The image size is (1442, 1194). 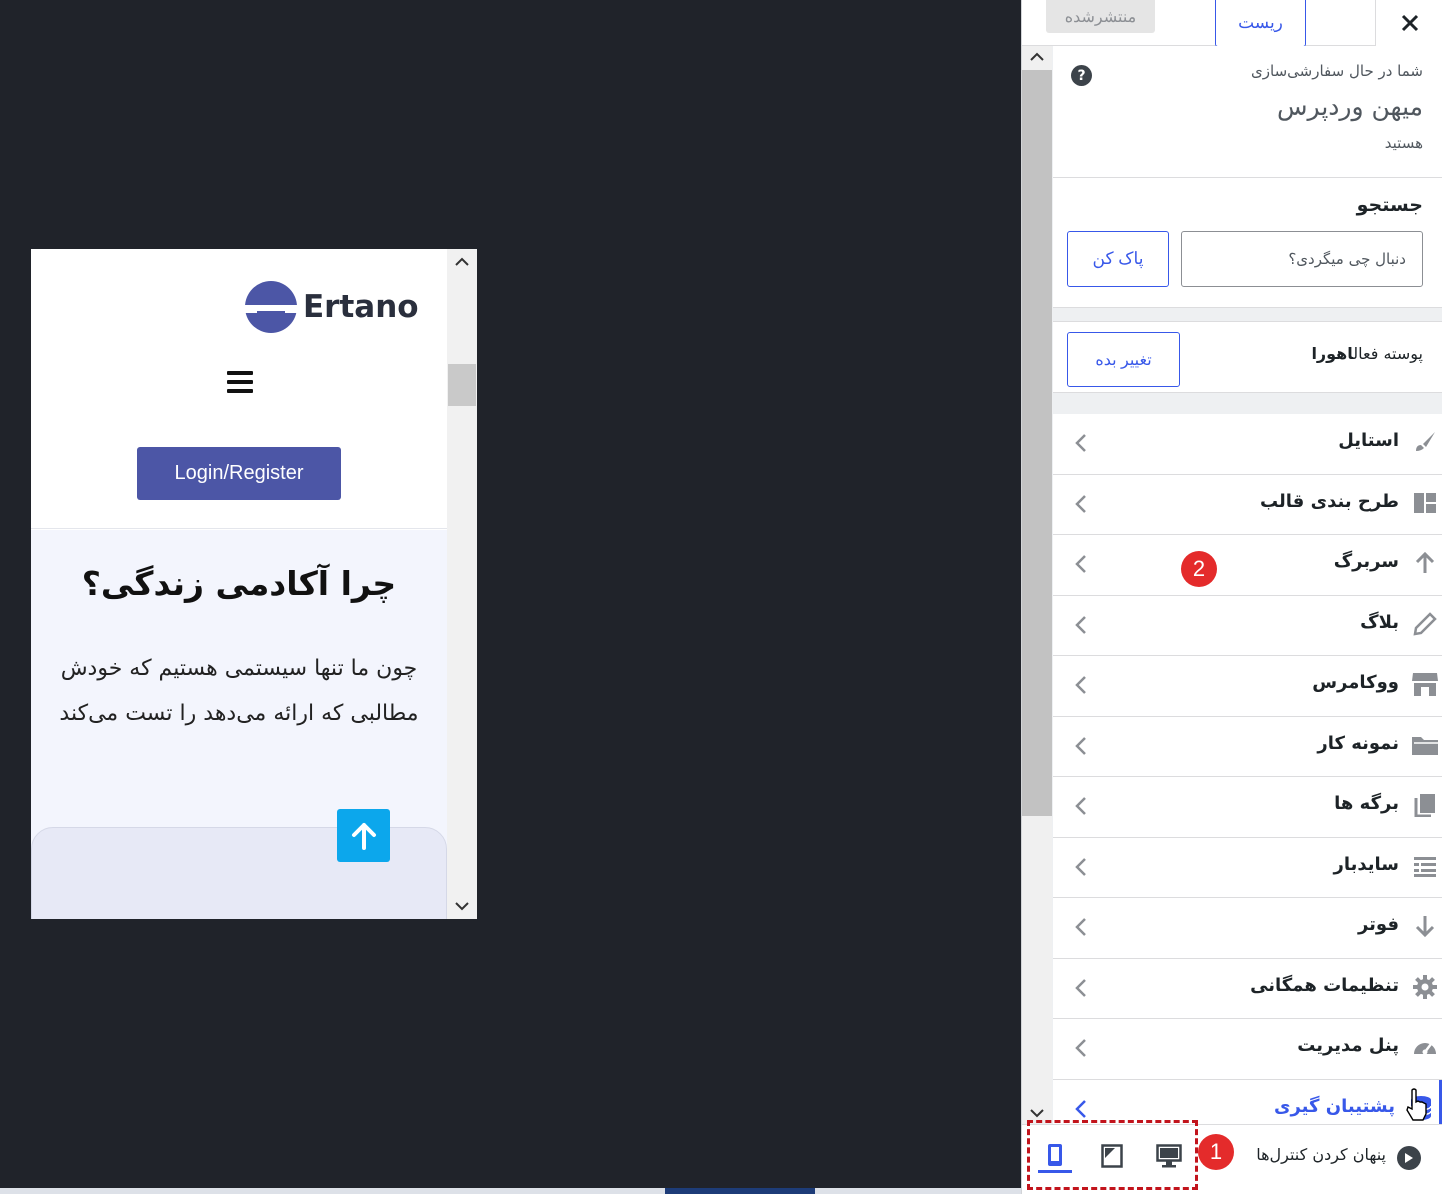 What do you see at coordinates (1247, 504) in the screenshot?
I see `menu-item-layout: طرح بندی قالب` at bounding box center [1247, 504].